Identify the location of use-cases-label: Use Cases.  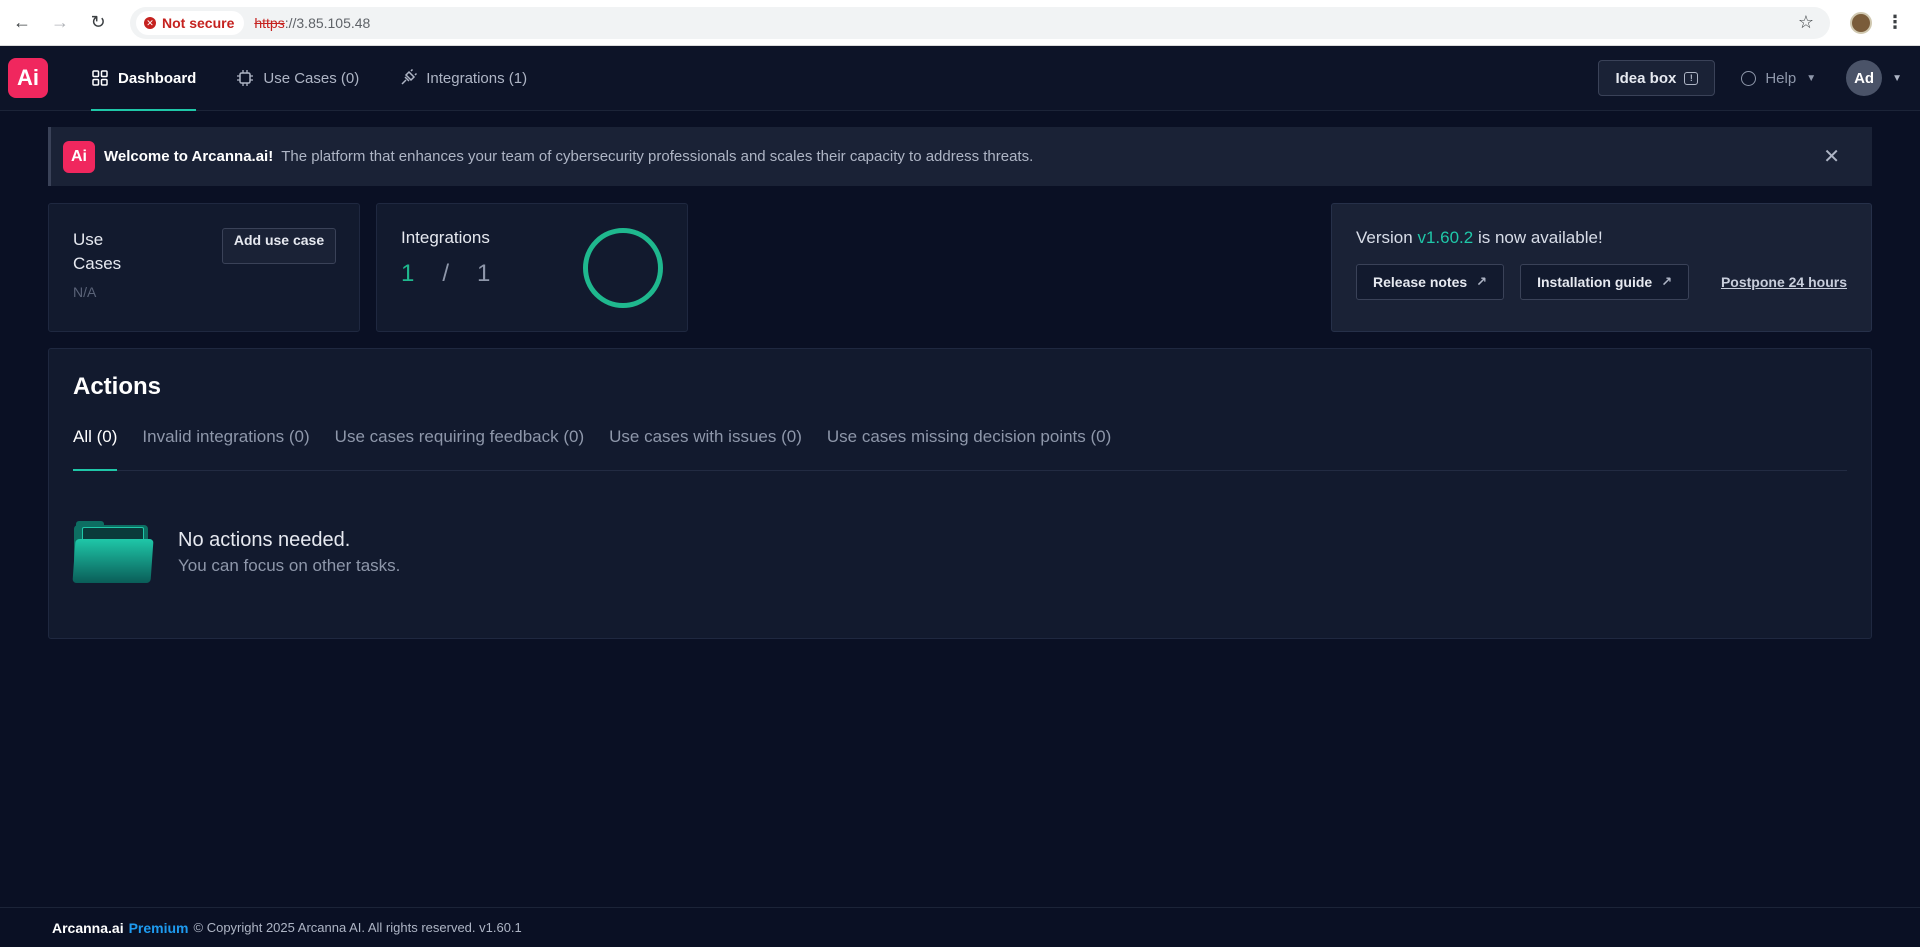
(97, 251).